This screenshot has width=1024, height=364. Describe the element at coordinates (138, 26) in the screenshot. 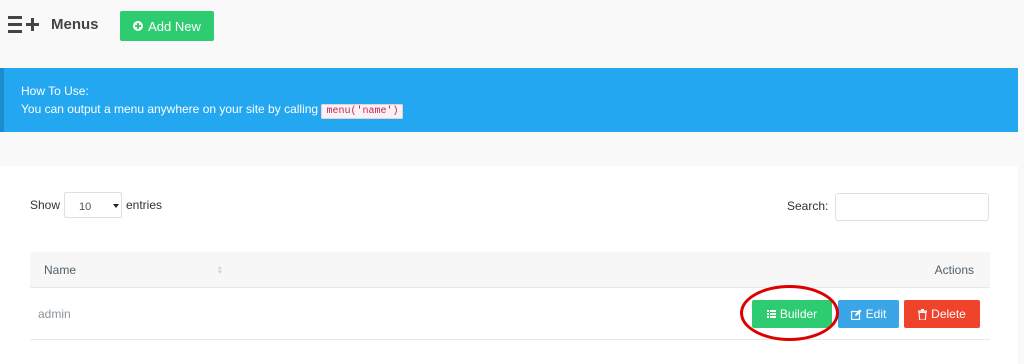

I see `plus-circle-icon` at that location.